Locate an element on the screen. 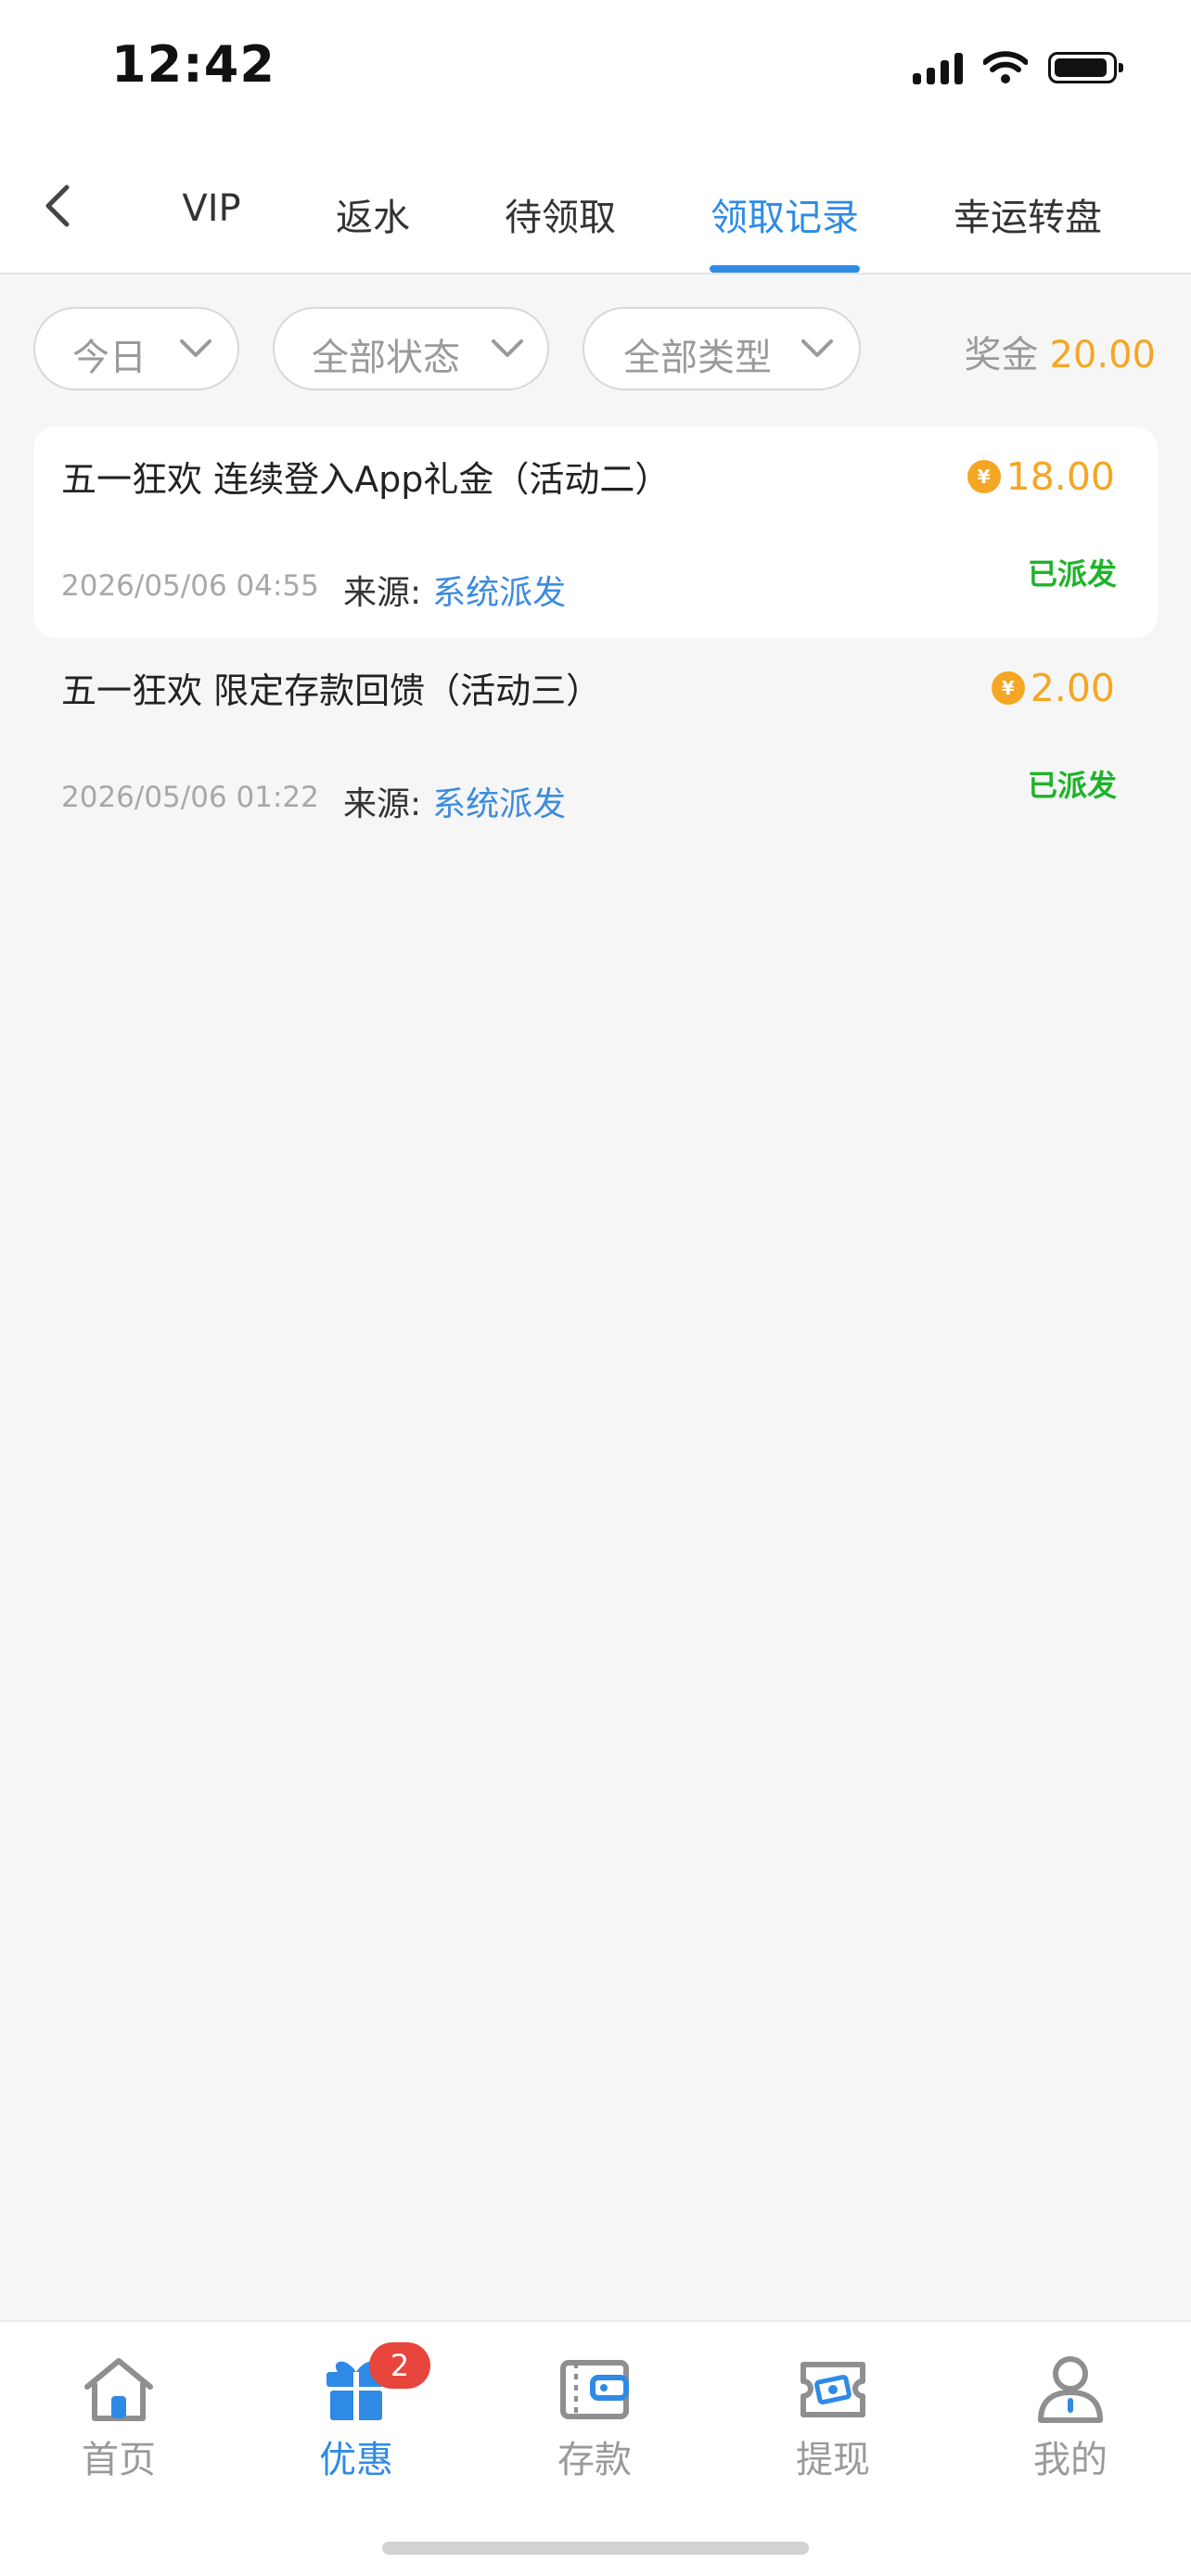 The image size is (1191, 2576). bonus-total-label: 奖金 is located at coordinates (1001, 355).